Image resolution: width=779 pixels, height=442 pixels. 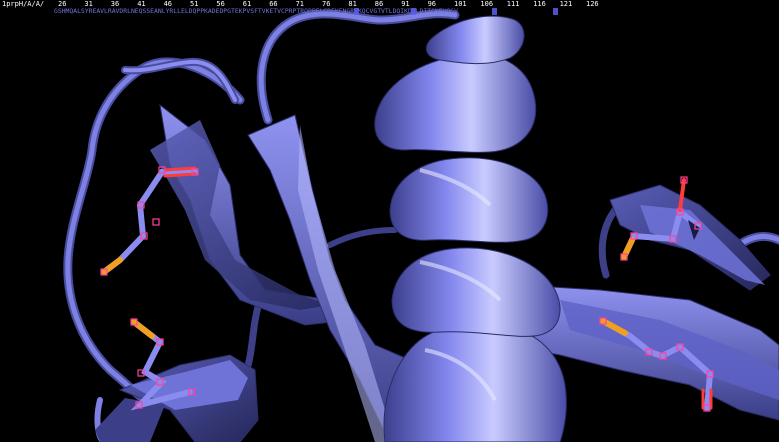 What do you see at coordinates (23, 4) in the screenshot?
I see `sequence-object-name: 1prpH/A/A/` at bounding box center [23, 4].